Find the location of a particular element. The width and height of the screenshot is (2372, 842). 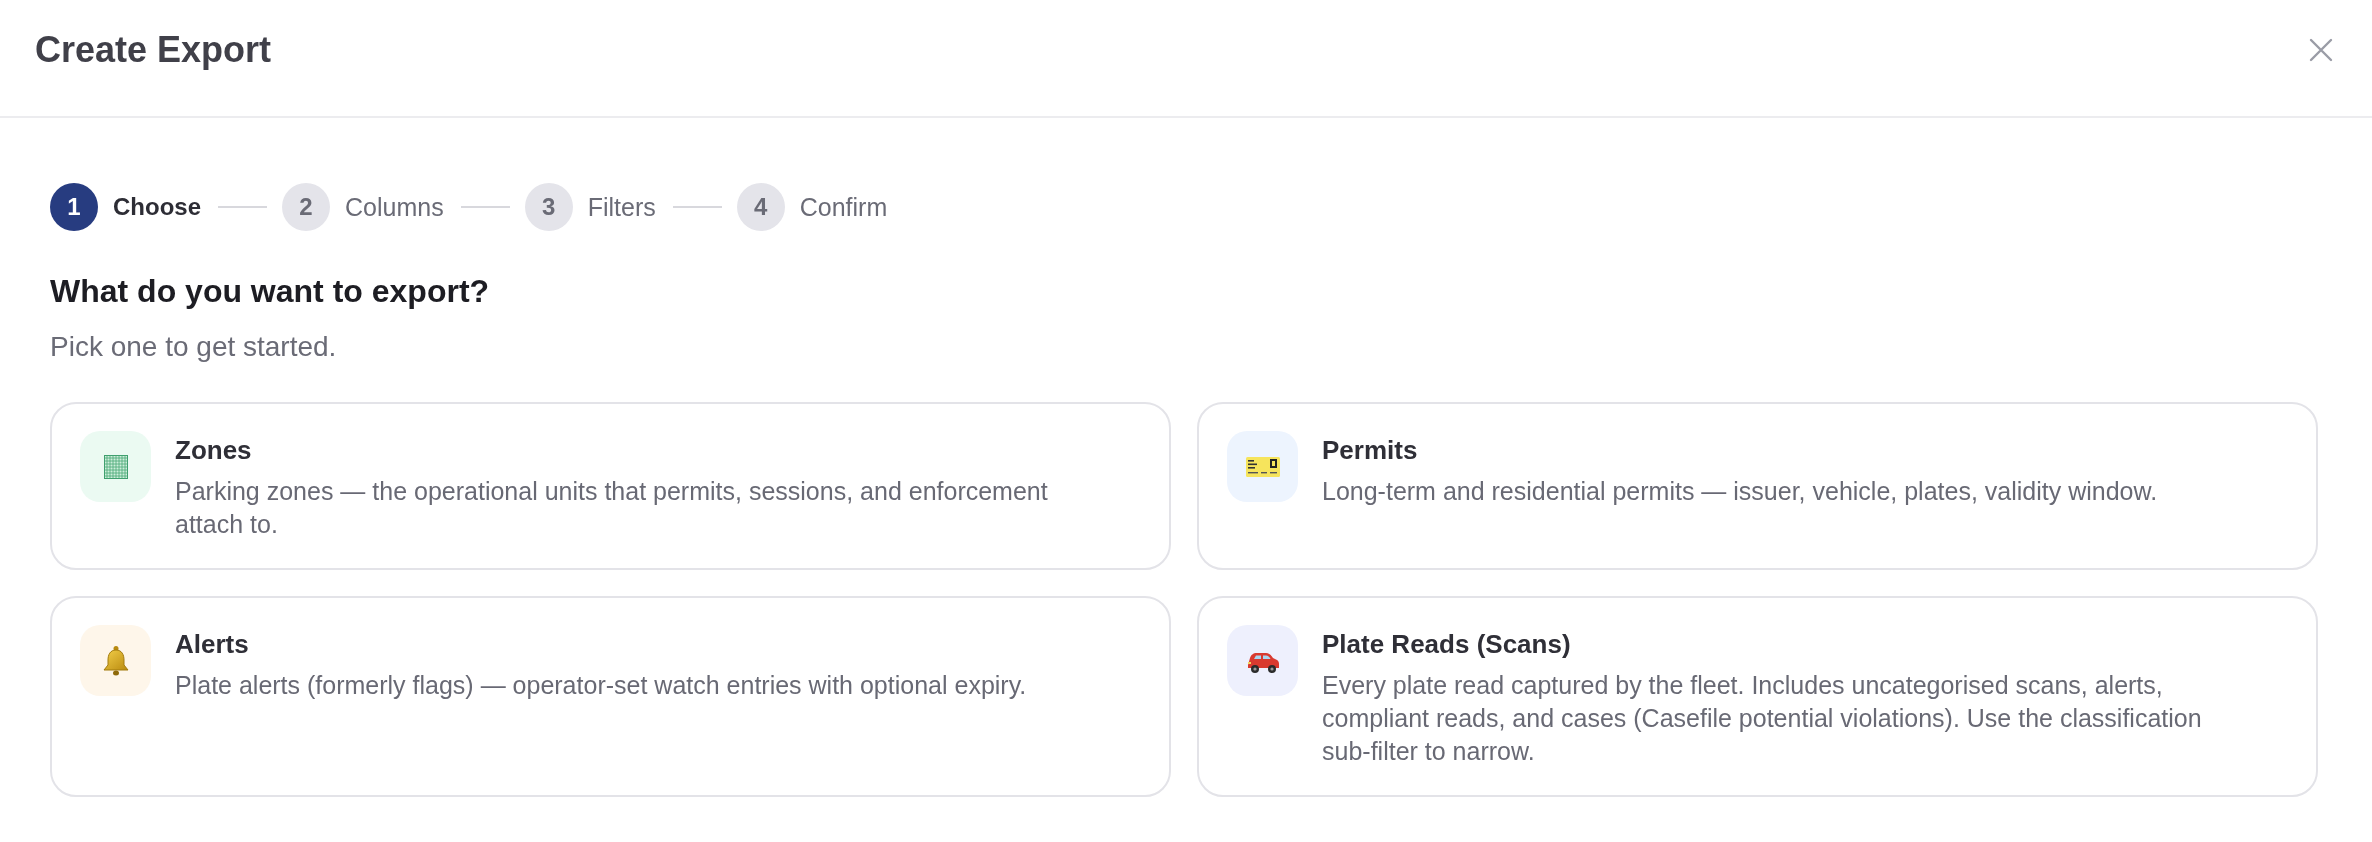

dialog-title: Create Export is located at coordinates (153, 50).